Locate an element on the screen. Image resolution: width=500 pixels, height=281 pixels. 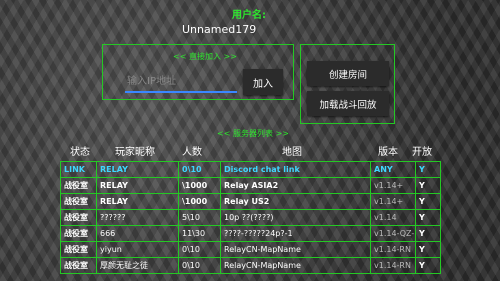
server-row: 战役室 666 11\30 ????-?????24p?-1 v1.14-QZ- Y is located at coordinates (250, 233).